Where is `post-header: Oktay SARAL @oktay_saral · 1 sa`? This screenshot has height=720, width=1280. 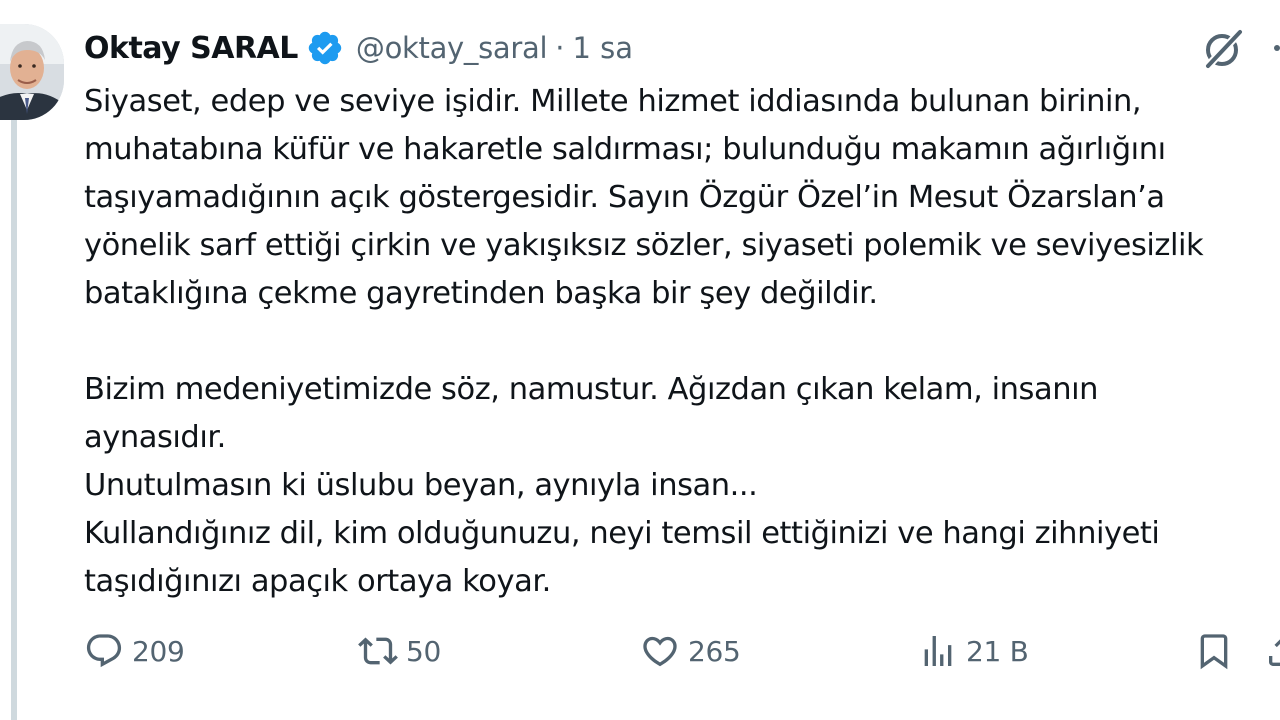
post-header: Oktay SARAL @oktay_saral · 1 sa is located at coordinates (358, 48).